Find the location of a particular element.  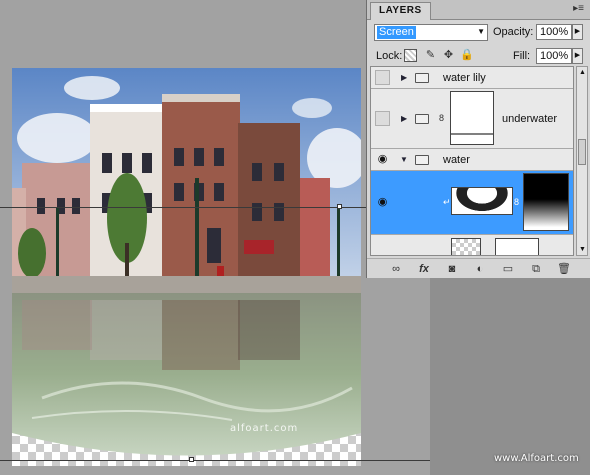

layer-row-partial is located at coordinates (472, 245).